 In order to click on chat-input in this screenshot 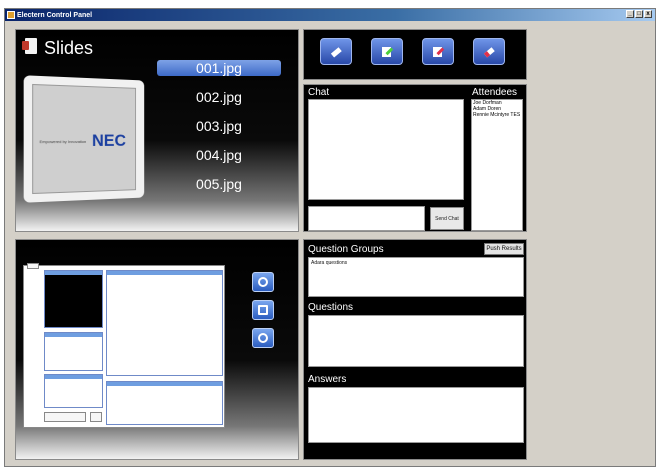, I will do `click(366, 218)`.